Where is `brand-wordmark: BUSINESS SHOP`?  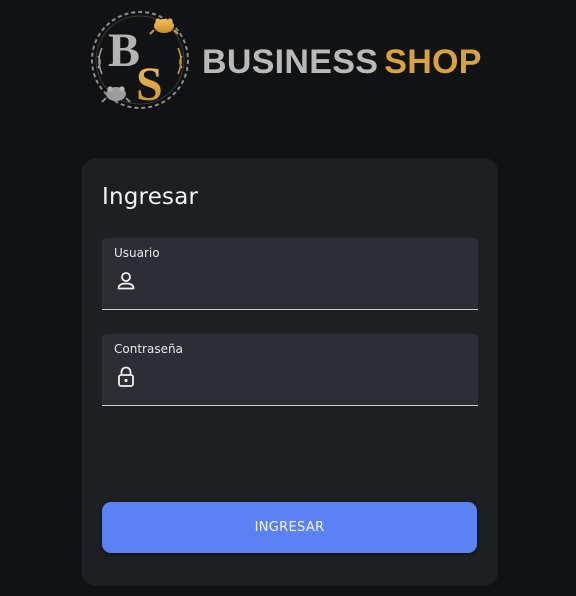 brand-wordmark: BUSINESS SHOP is located at coordinates (342, 62).